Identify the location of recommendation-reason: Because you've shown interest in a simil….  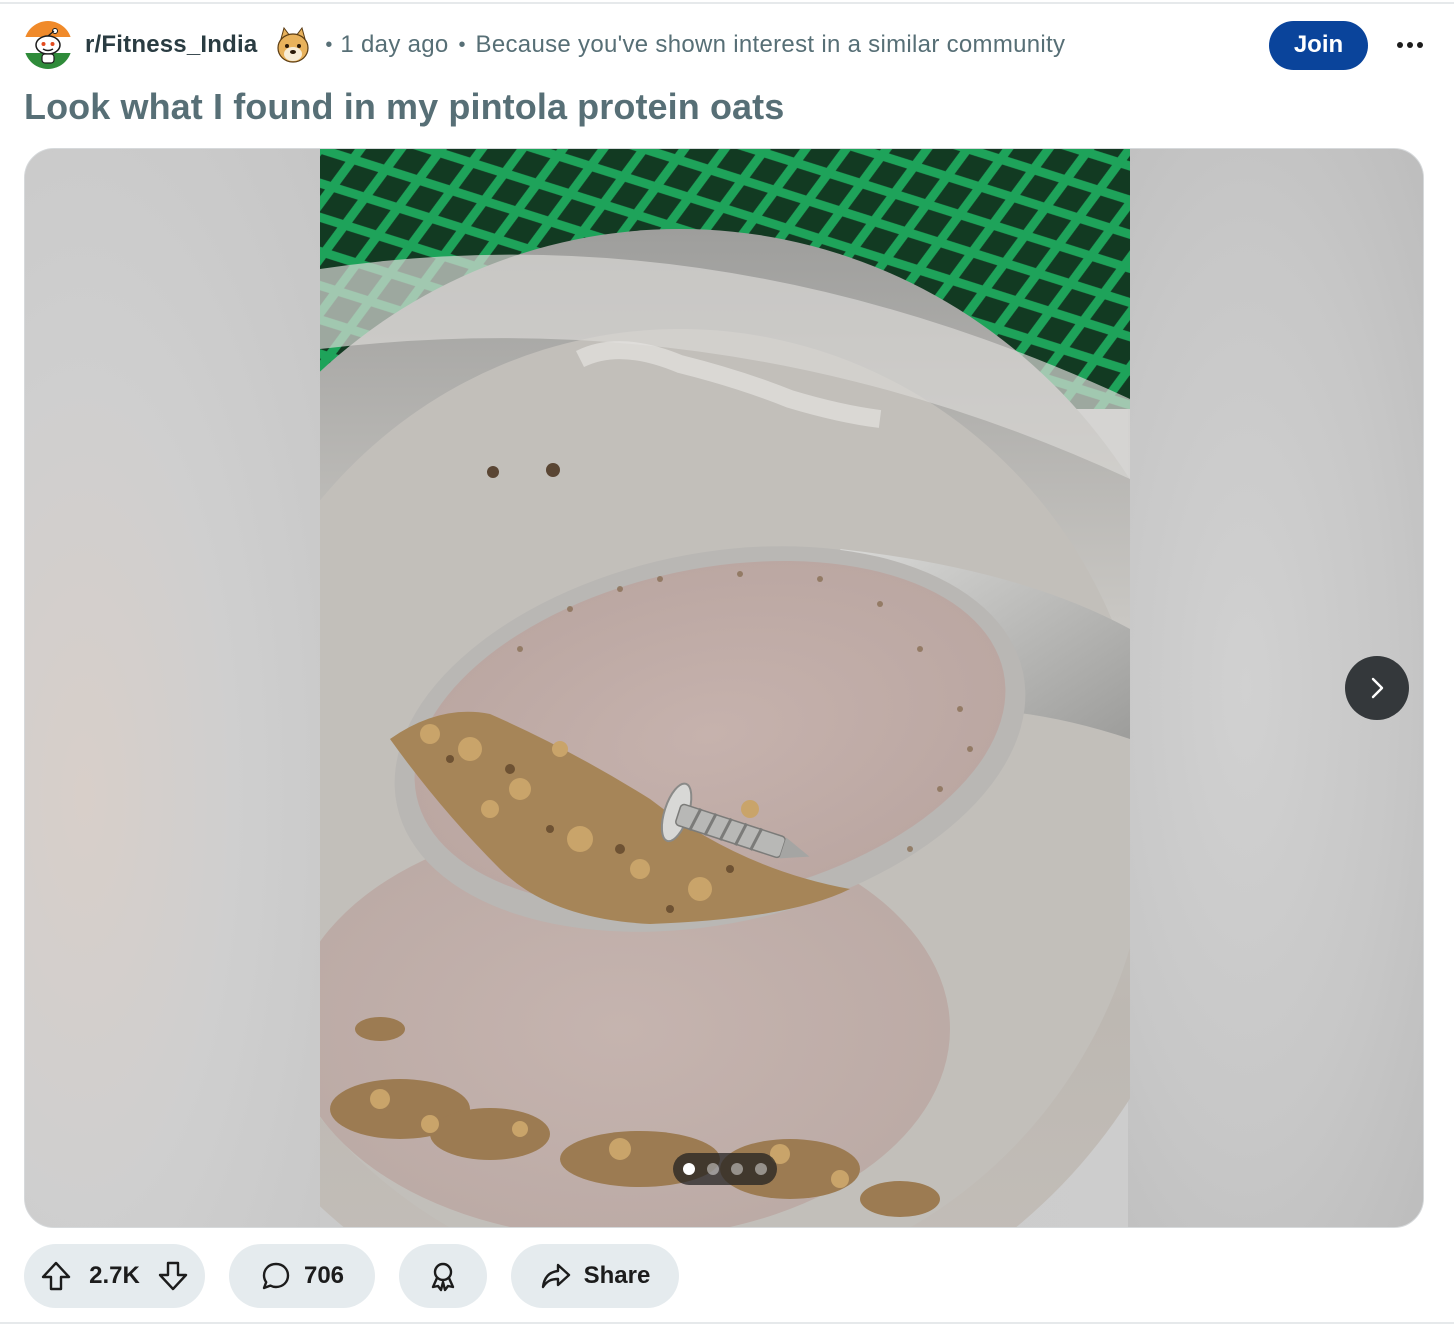
(770, 44).